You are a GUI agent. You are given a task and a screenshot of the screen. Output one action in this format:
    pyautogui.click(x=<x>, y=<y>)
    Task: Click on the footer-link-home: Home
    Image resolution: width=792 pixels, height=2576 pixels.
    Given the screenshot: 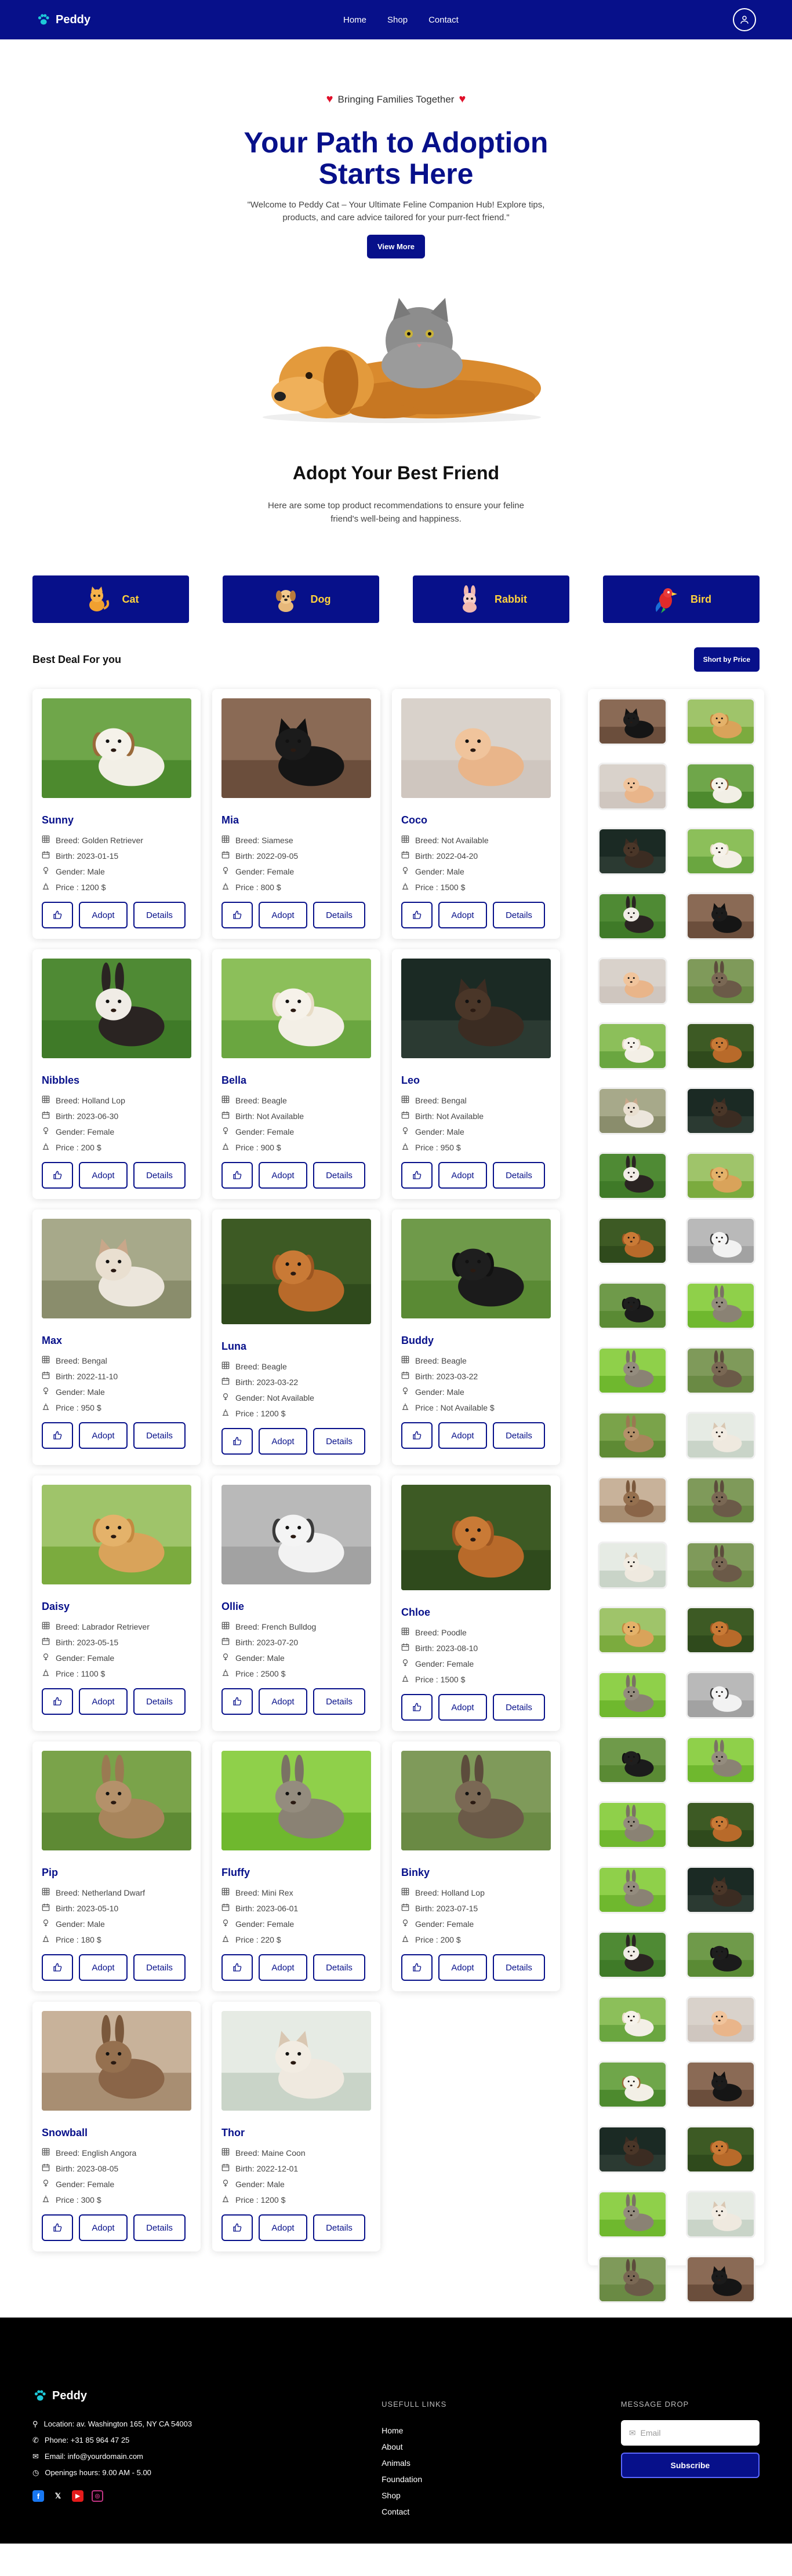 What is the action you would take?
    pyautogui.click(x=501, y=2431)
    